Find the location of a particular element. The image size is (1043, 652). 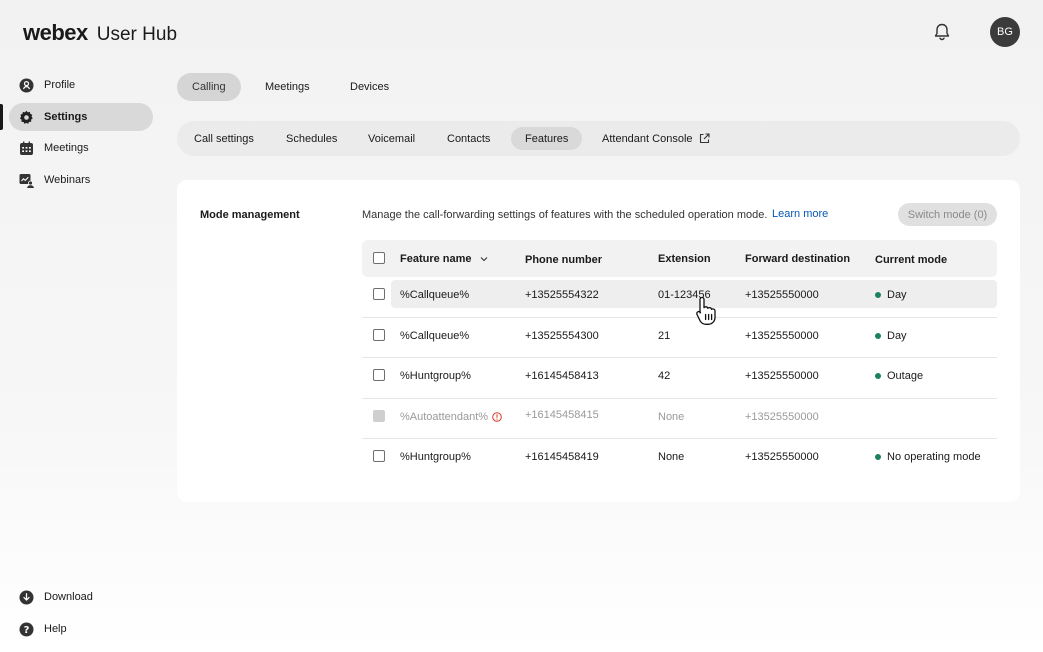

extension: 42 is located at coordinates (664, 376).